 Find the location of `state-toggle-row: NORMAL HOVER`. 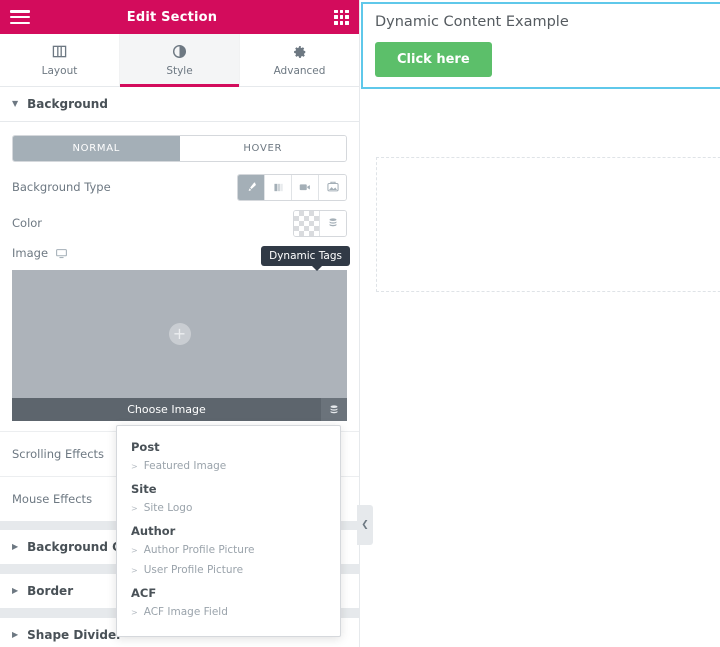

state-toggle-row: NORMAL HOVER is located at coordinates (179, 142).